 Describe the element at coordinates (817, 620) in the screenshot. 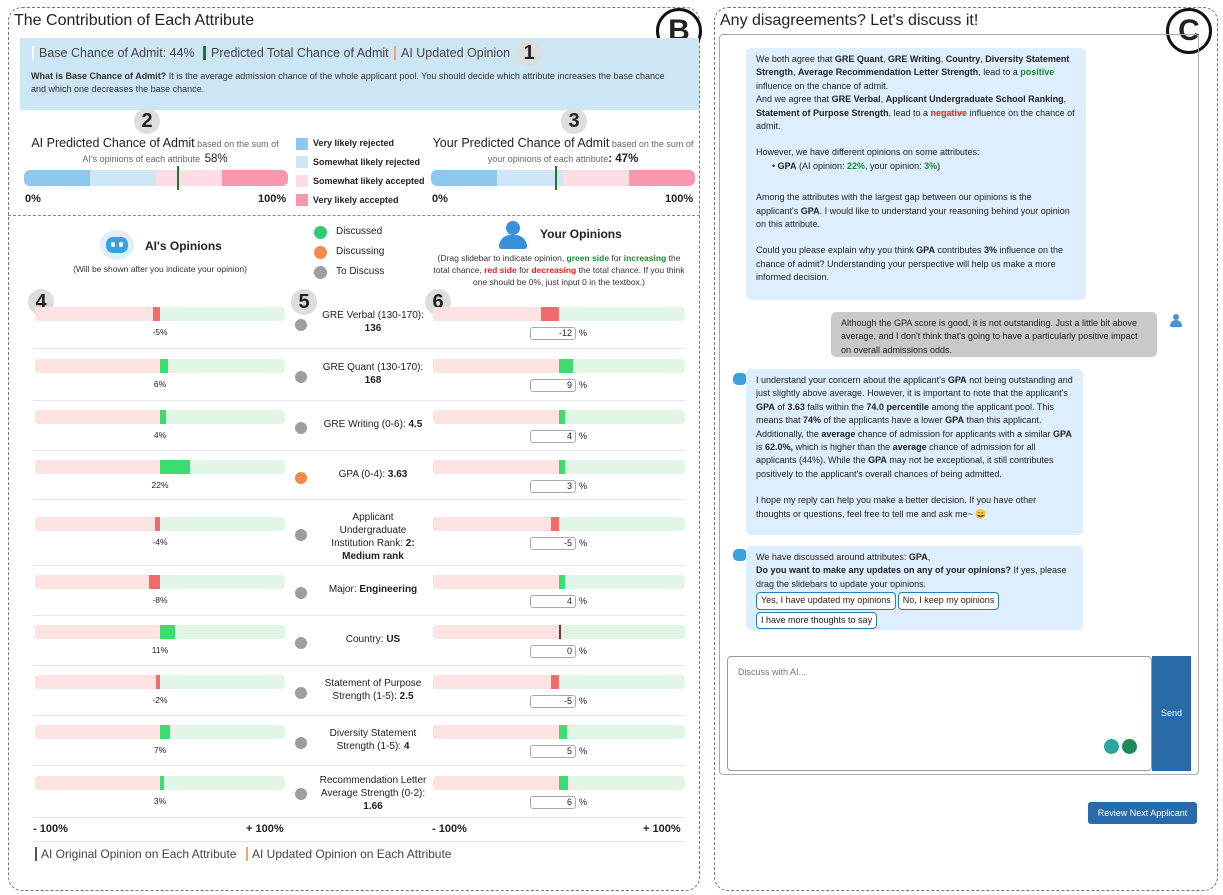

I see `more-thoughts-button: I have more thoughts to say` at that location.